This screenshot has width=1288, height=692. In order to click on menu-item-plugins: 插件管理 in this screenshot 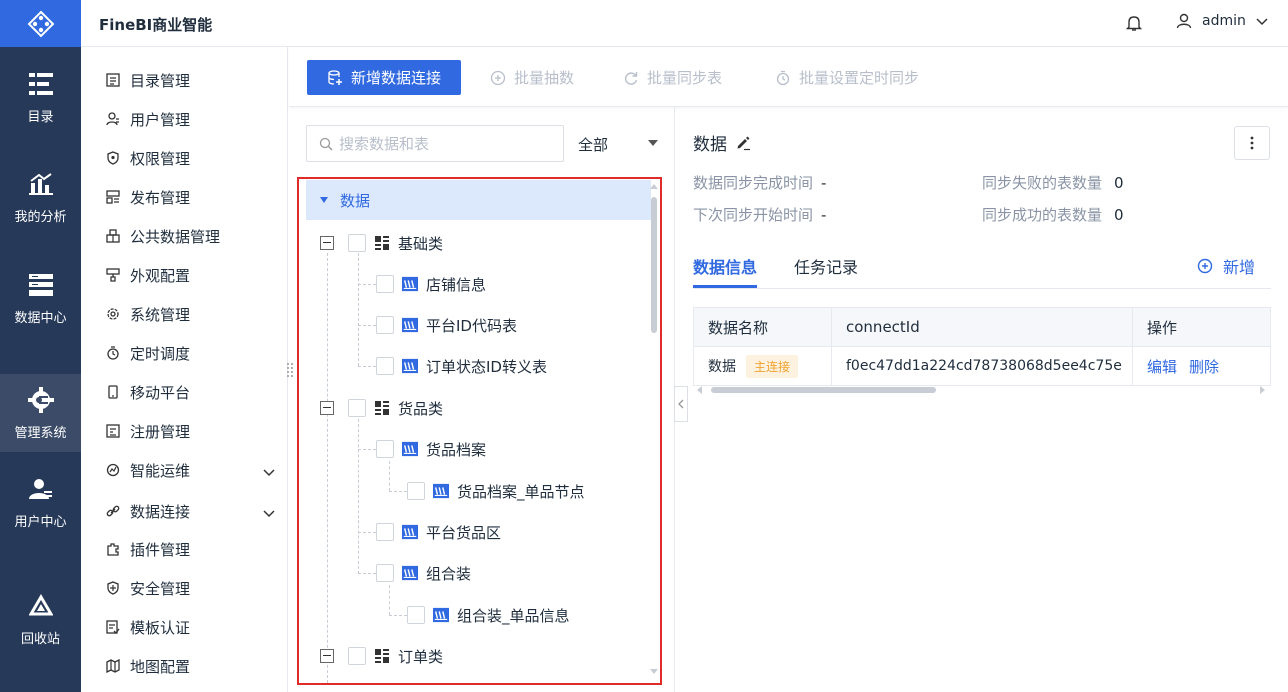, I will do `click(190, 549)`.